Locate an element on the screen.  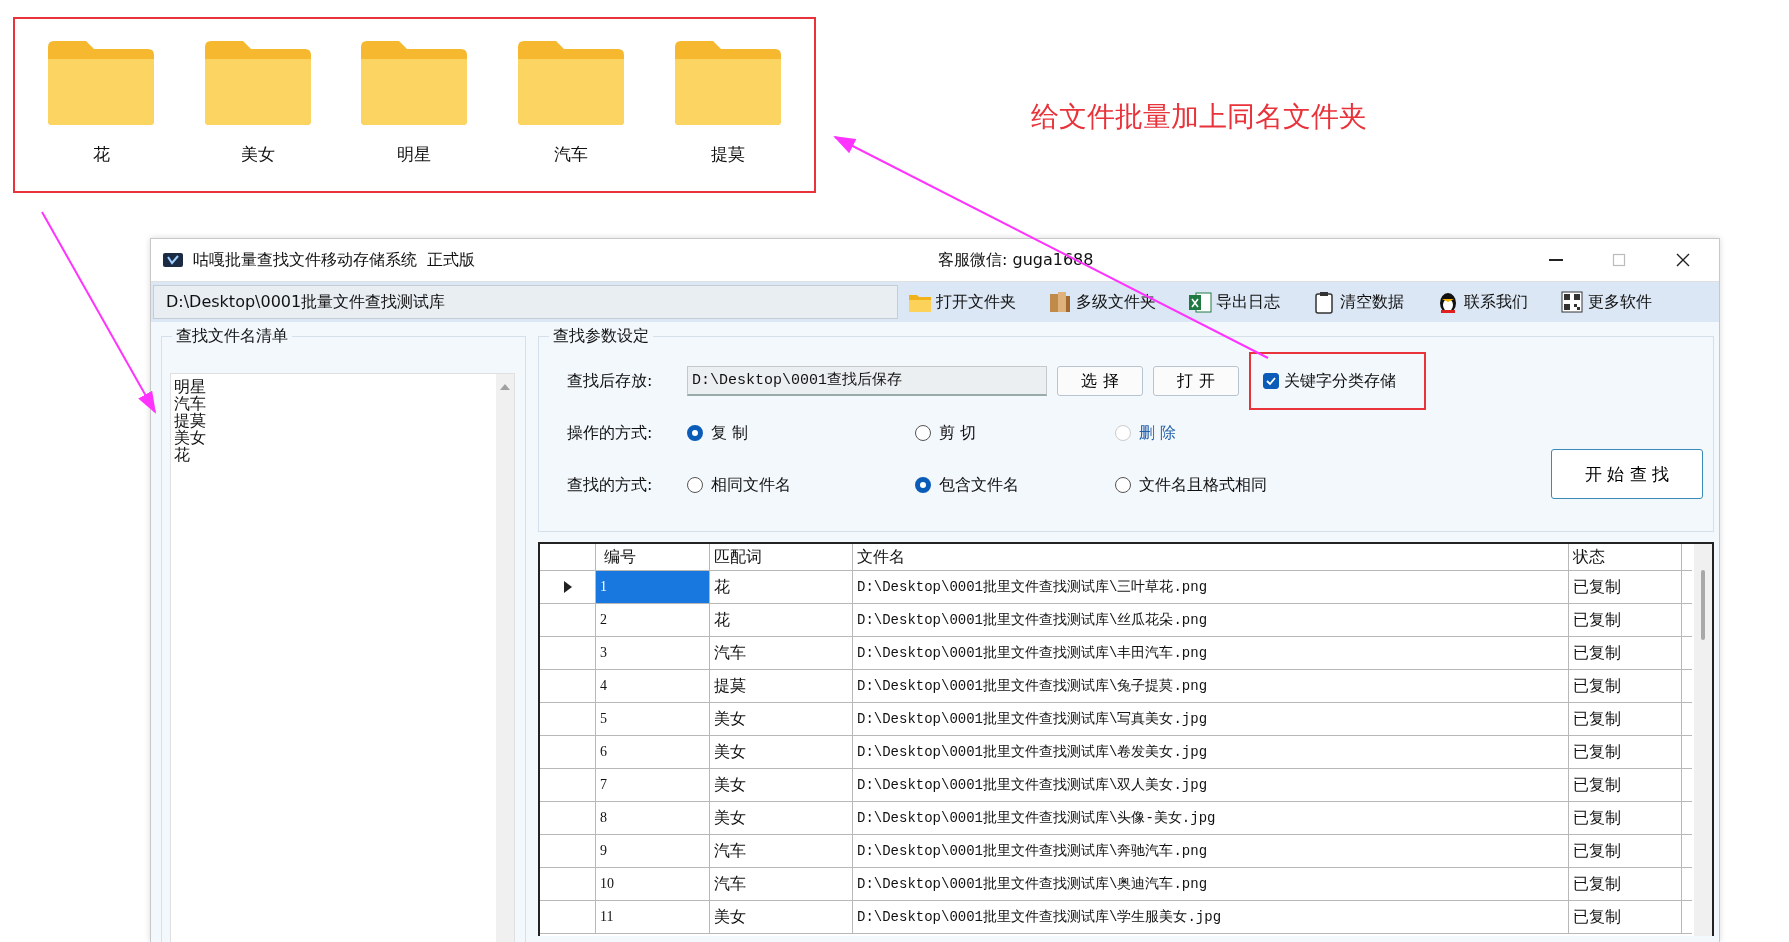
group-title: 查找文件名清单 is located at coordinates (232, 336).